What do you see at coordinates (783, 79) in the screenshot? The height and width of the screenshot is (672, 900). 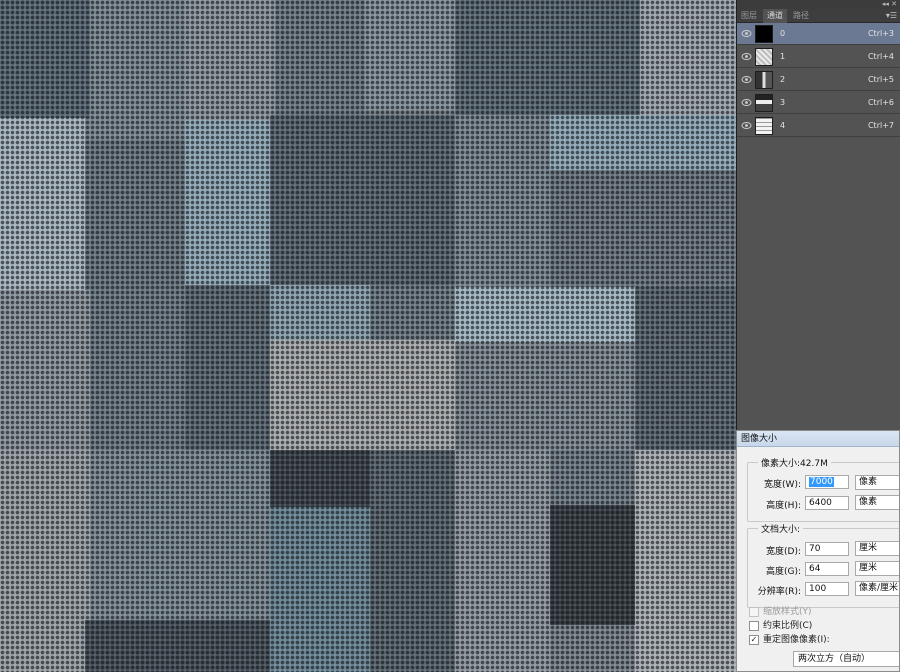 I see `channel-name: 2` at bounding box center [783, 79].